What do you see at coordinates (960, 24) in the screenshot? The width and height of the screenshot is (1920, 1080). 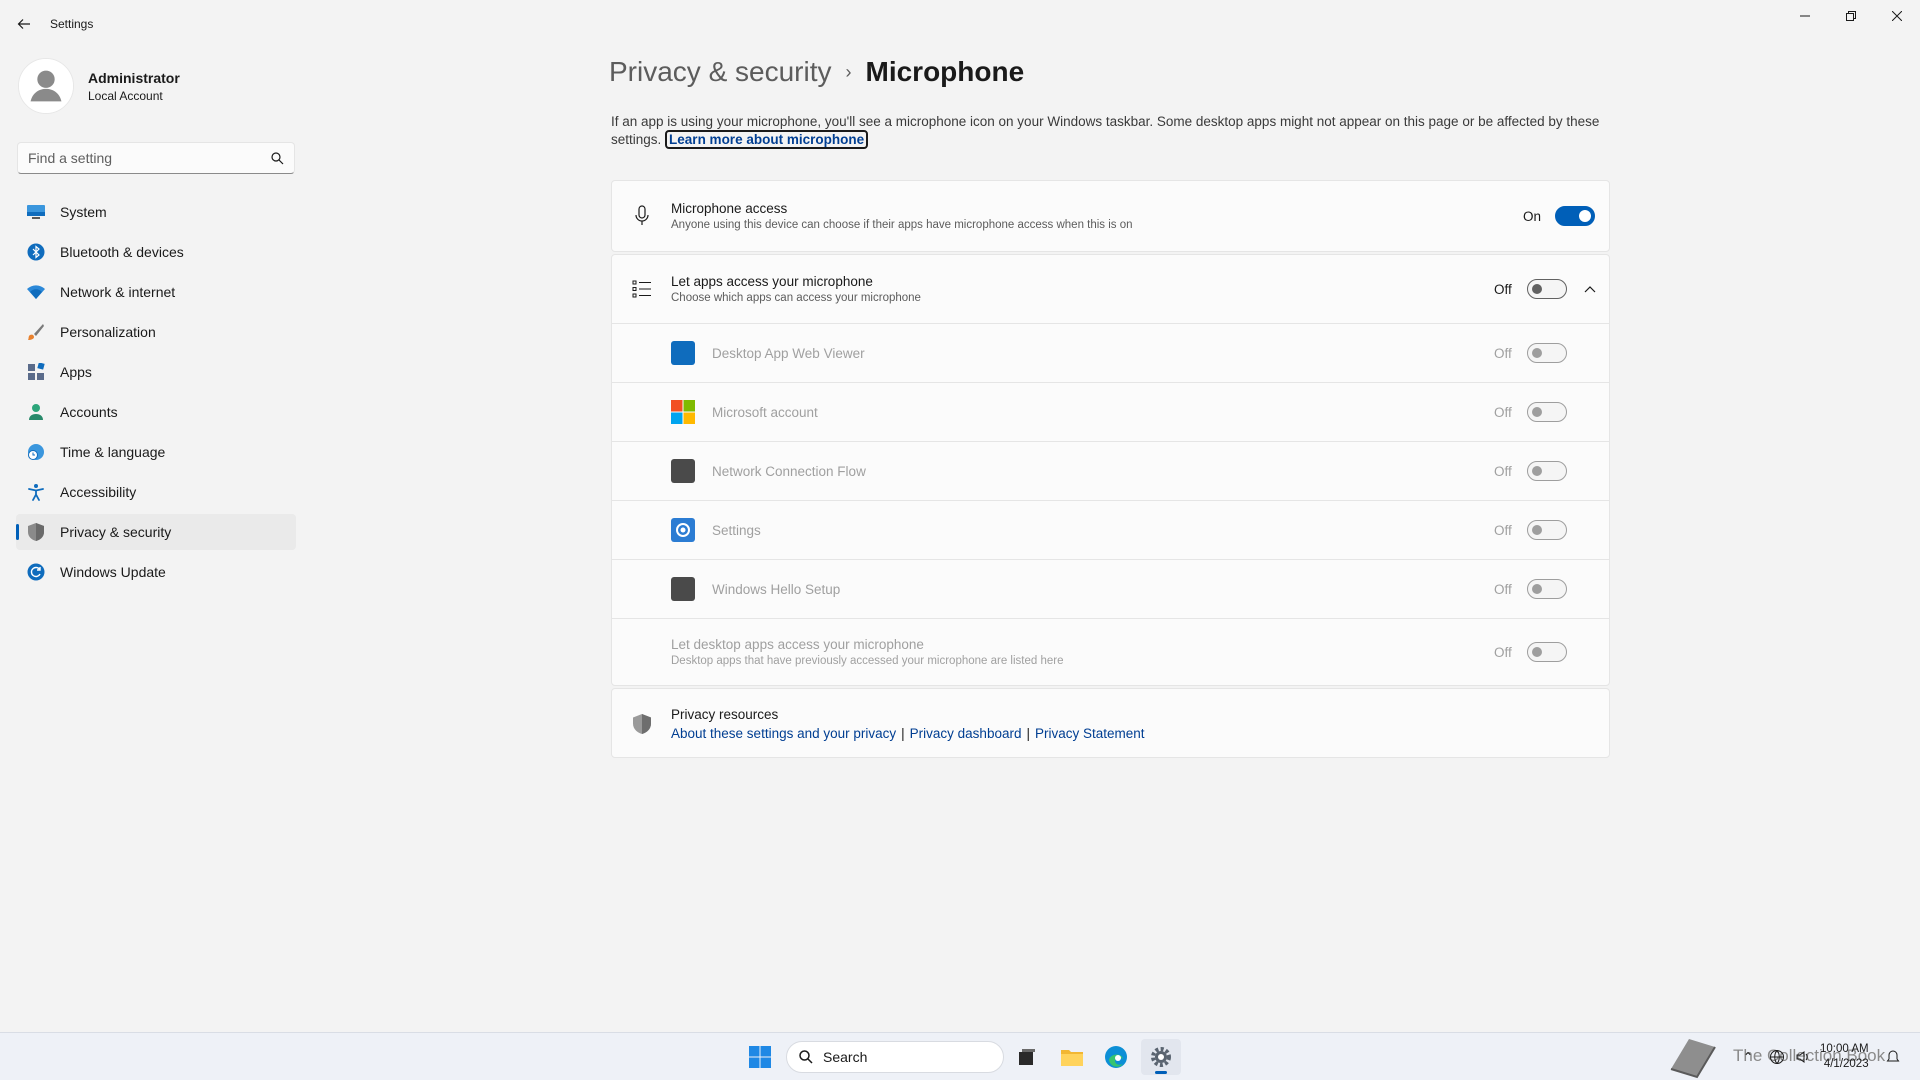 I see `title-bar: Settings` at bounding box center [960, 24].